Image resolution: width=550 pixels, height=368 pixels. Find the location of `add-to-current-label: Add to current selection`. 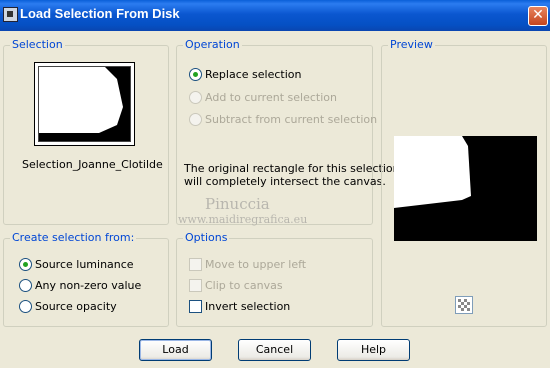

add-to-current-label: Add to current selection is located at coordinates (271, 97).